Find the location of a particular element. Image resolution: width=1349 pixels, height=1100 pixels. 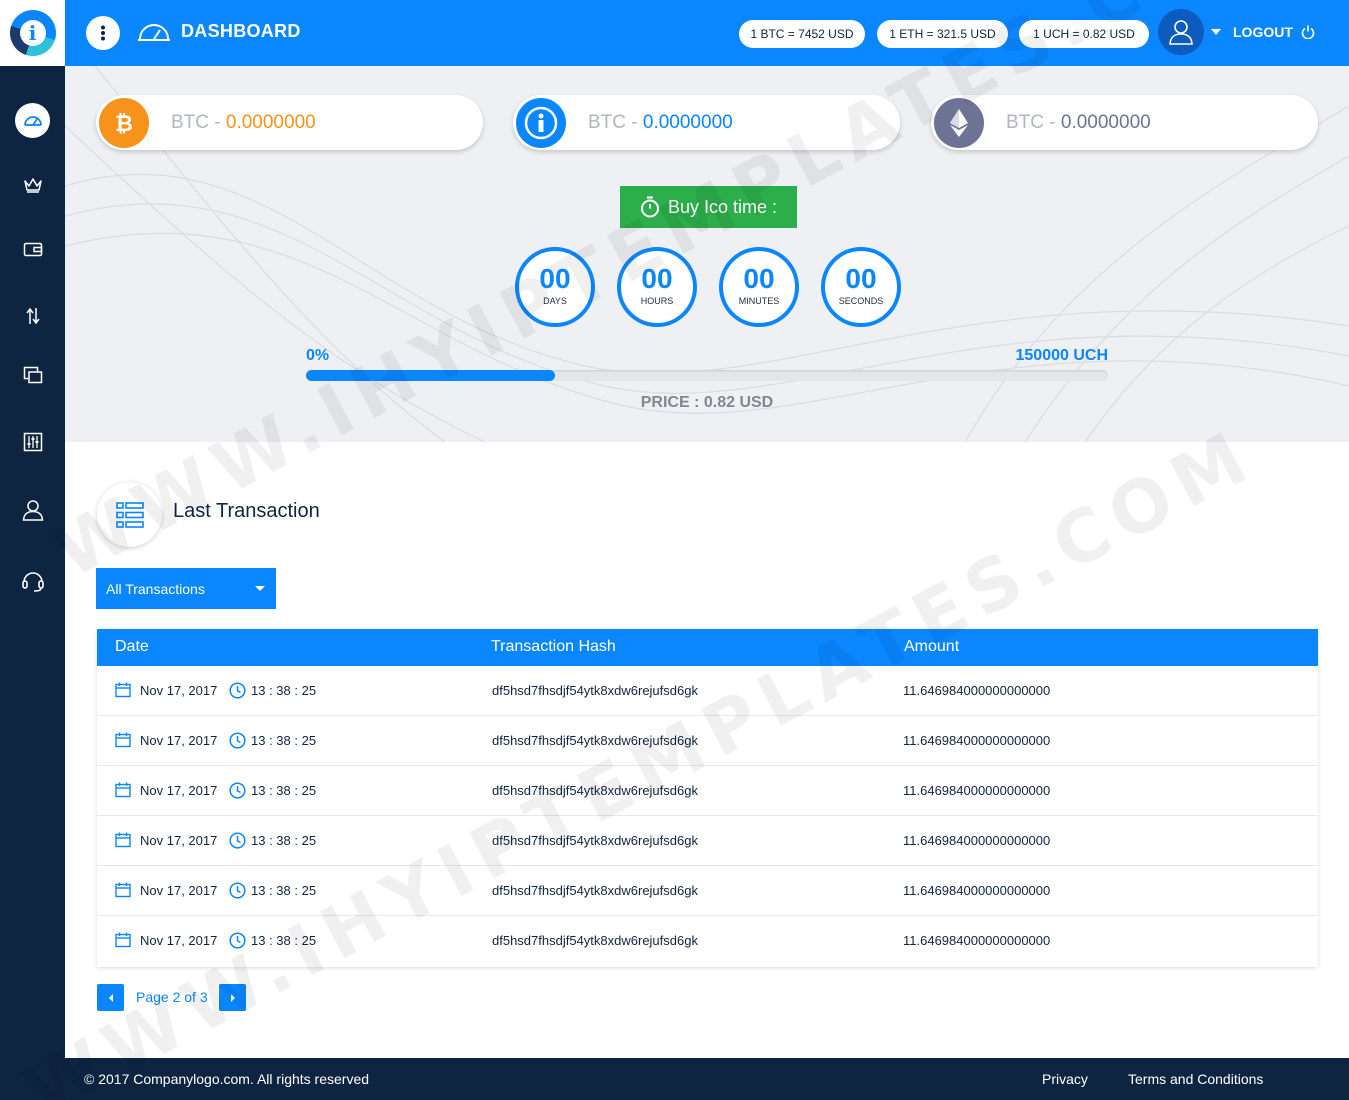

next-page-button is located at coordinates (232, 997).